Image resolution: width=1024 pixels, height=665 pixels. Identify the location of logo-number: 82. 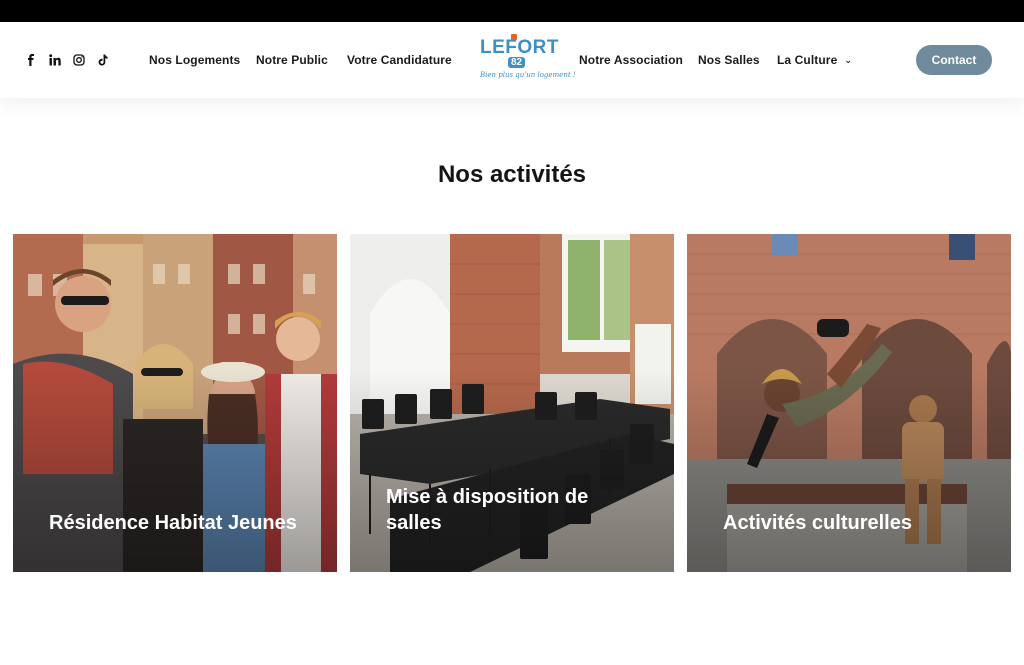
(517, 62).